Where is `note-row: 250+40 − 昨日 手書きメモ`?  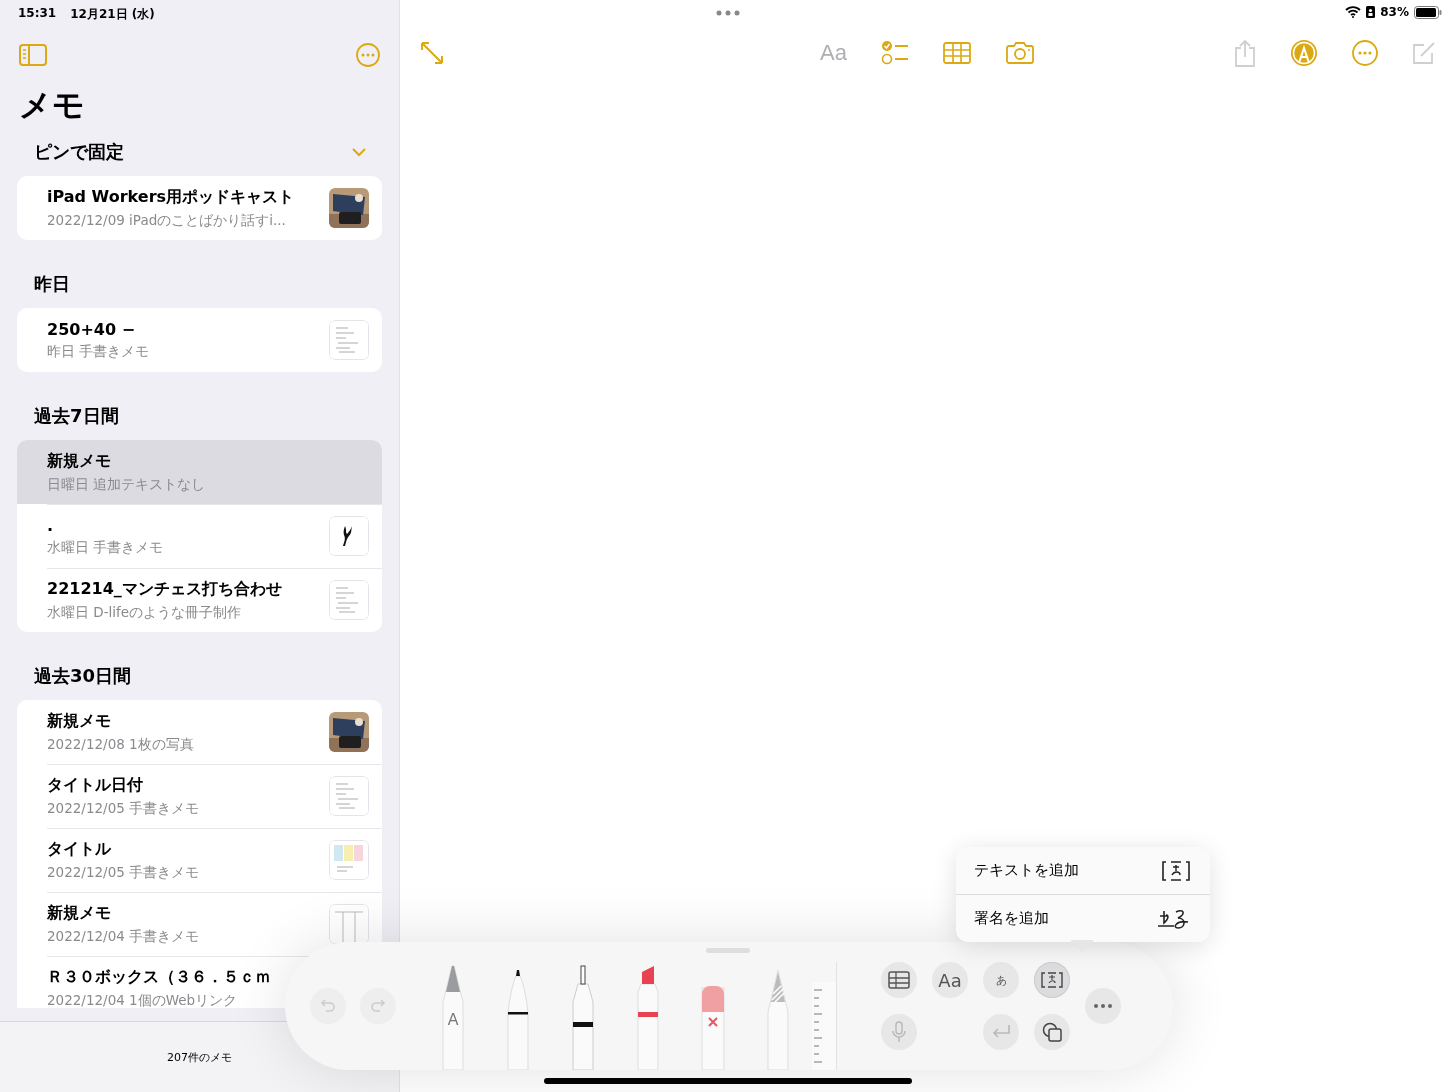 note-row: 250+40 − 昨日 手書きメモ is located at coordinates (199, 340).